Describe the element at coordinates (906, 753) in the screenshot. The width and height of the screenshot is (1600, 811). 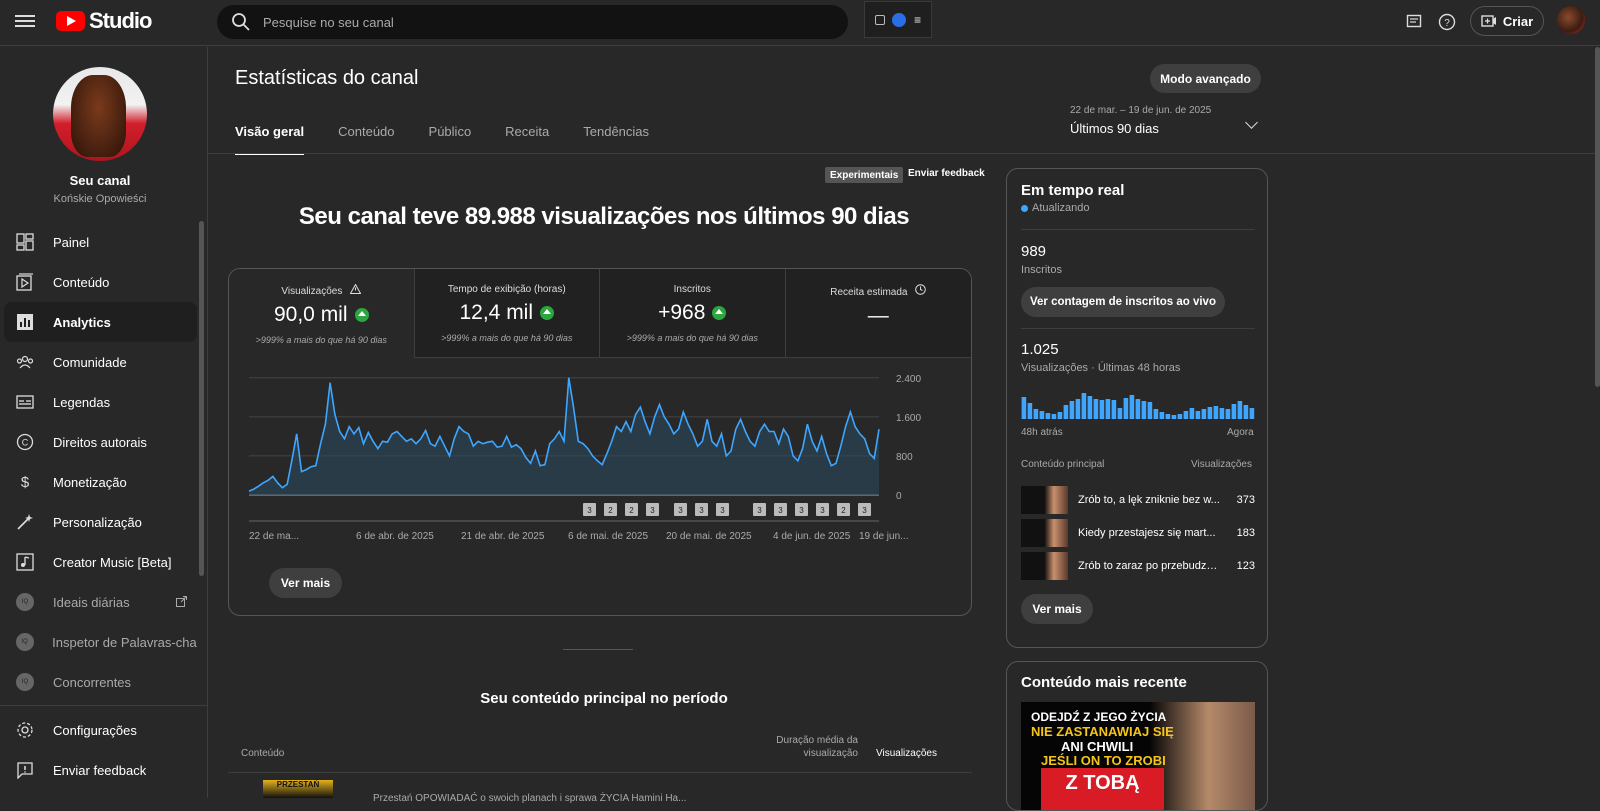
I see `table-header-views: Visualizações` at that location.